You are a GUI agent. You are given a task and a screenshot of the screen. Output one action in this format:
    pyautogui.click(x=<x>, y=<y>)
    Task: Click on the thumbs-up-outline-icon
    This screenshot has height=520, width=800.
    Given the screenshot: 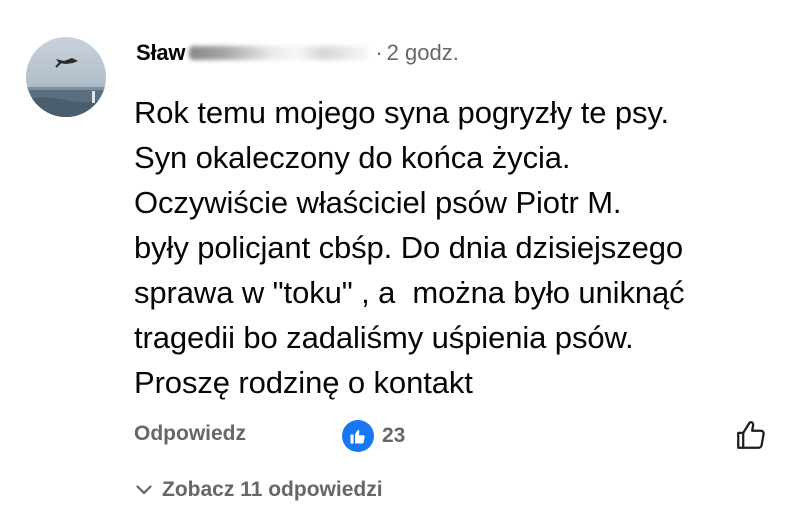 What is the action you would take?
    pyautogui.click(x=751, y=435)
    